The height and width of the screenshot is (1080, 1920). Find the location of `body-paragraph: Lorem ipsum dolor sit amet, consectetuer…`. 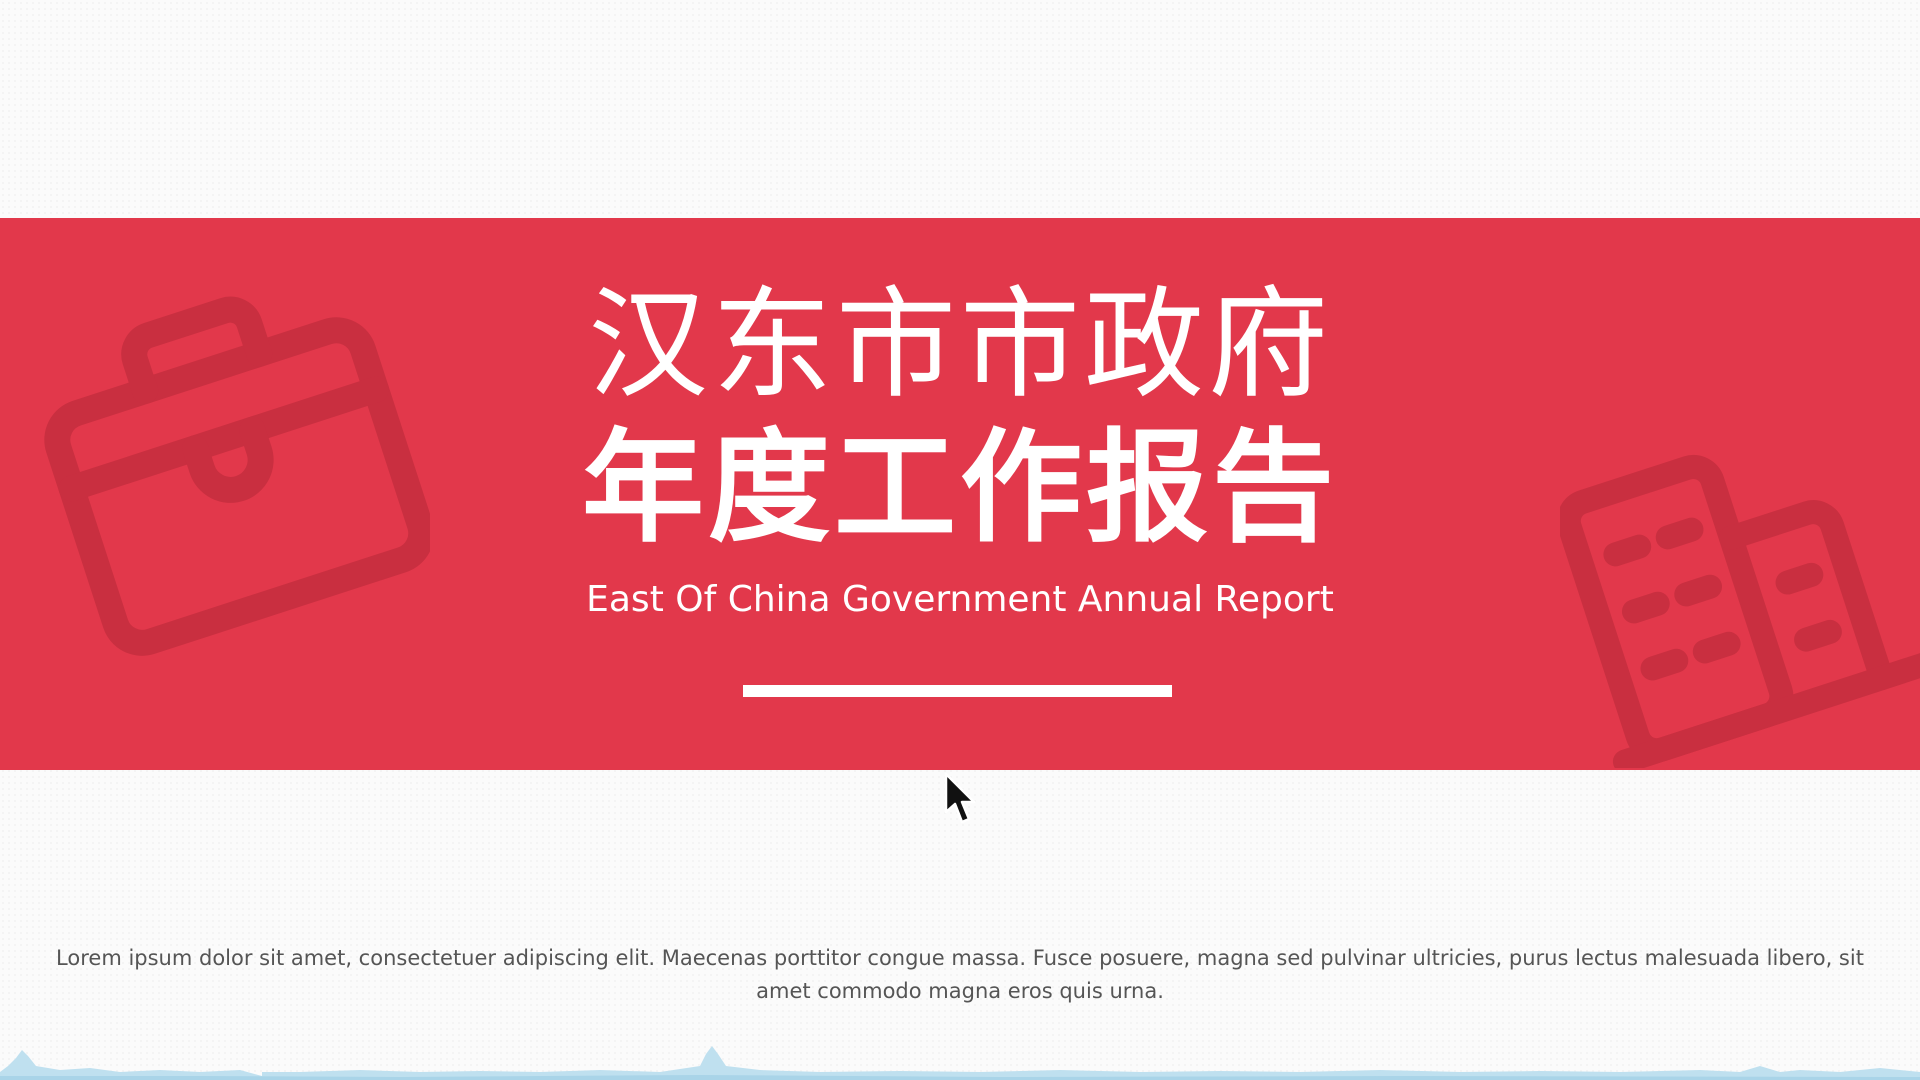

body-paragraph: Lorem ipsum dolor sit amet, consectetuer… is located at coordinates (960, 974).